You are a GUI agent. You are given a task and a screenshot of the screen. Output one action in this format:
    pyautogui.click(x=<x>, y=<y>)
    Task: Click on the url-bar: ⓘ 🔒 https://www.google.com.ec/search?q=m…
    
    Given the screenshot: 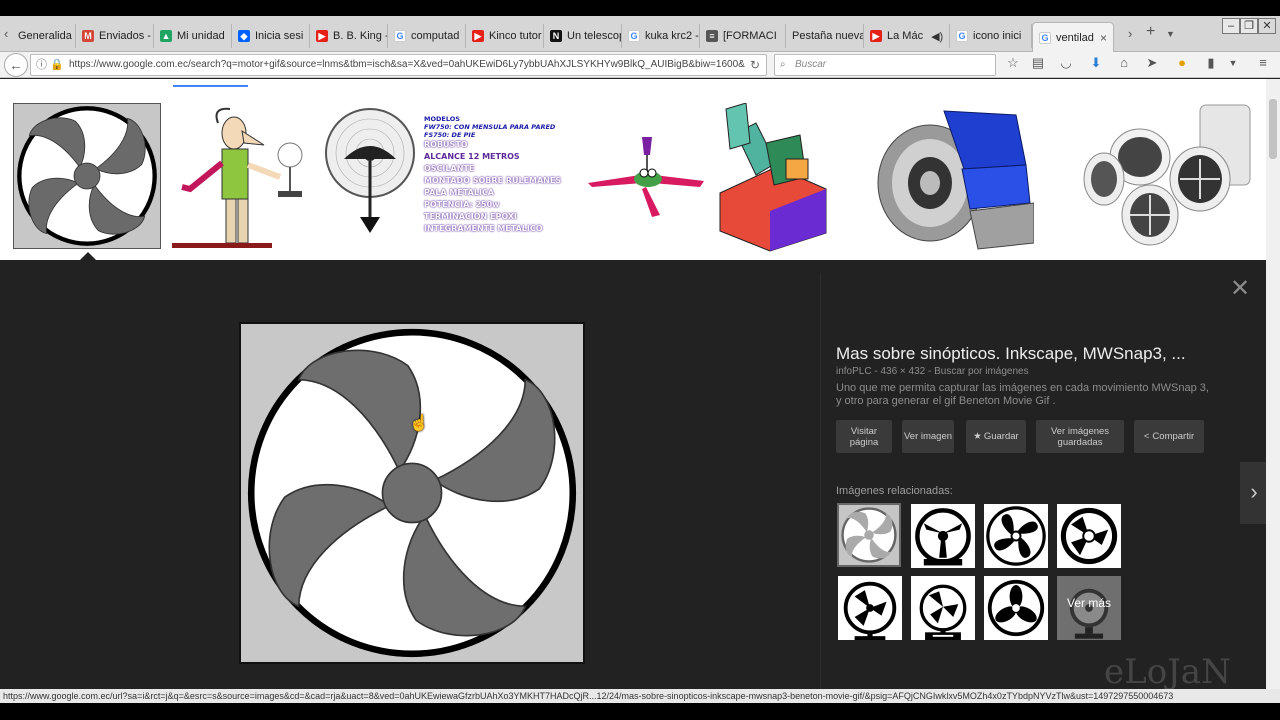 What is the action you would take?
    pyautogui.click(x=398, y=65)
    